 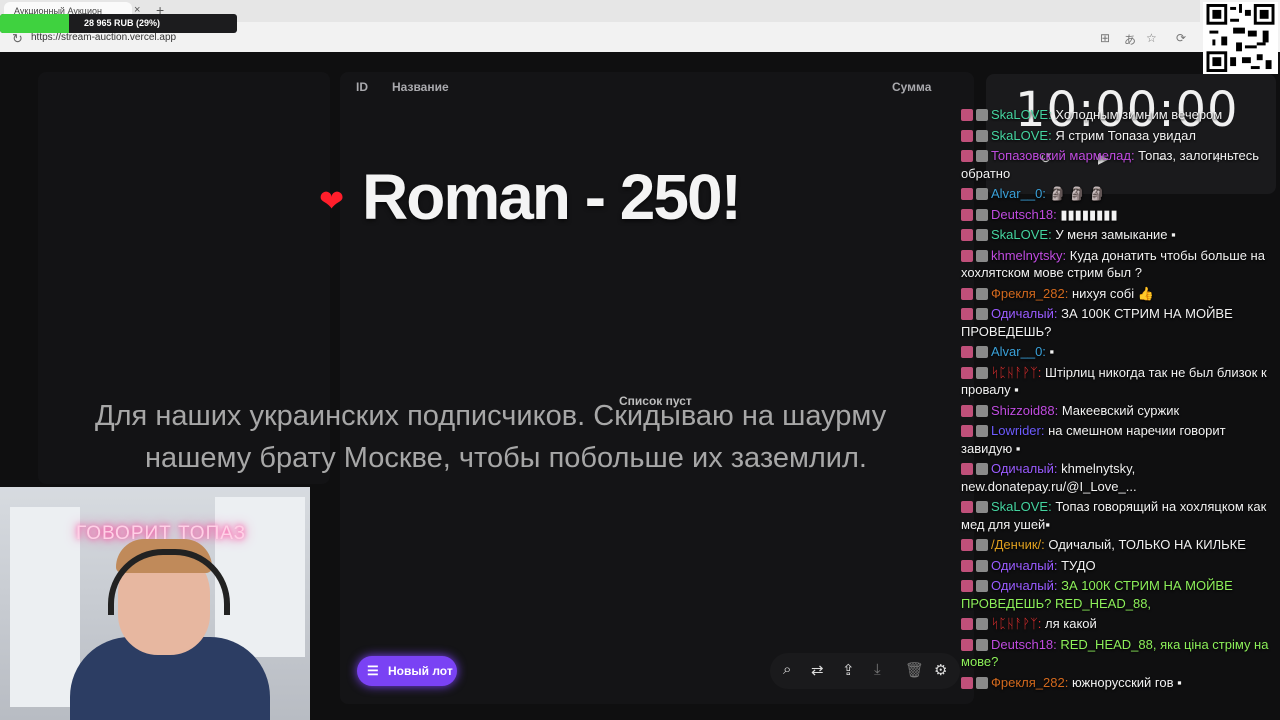 I want to click on chat-message: /Денчик/: Одичалый, ТОЛЬКО НА КИЛЬКЕ, so click(x=1117, y=545).